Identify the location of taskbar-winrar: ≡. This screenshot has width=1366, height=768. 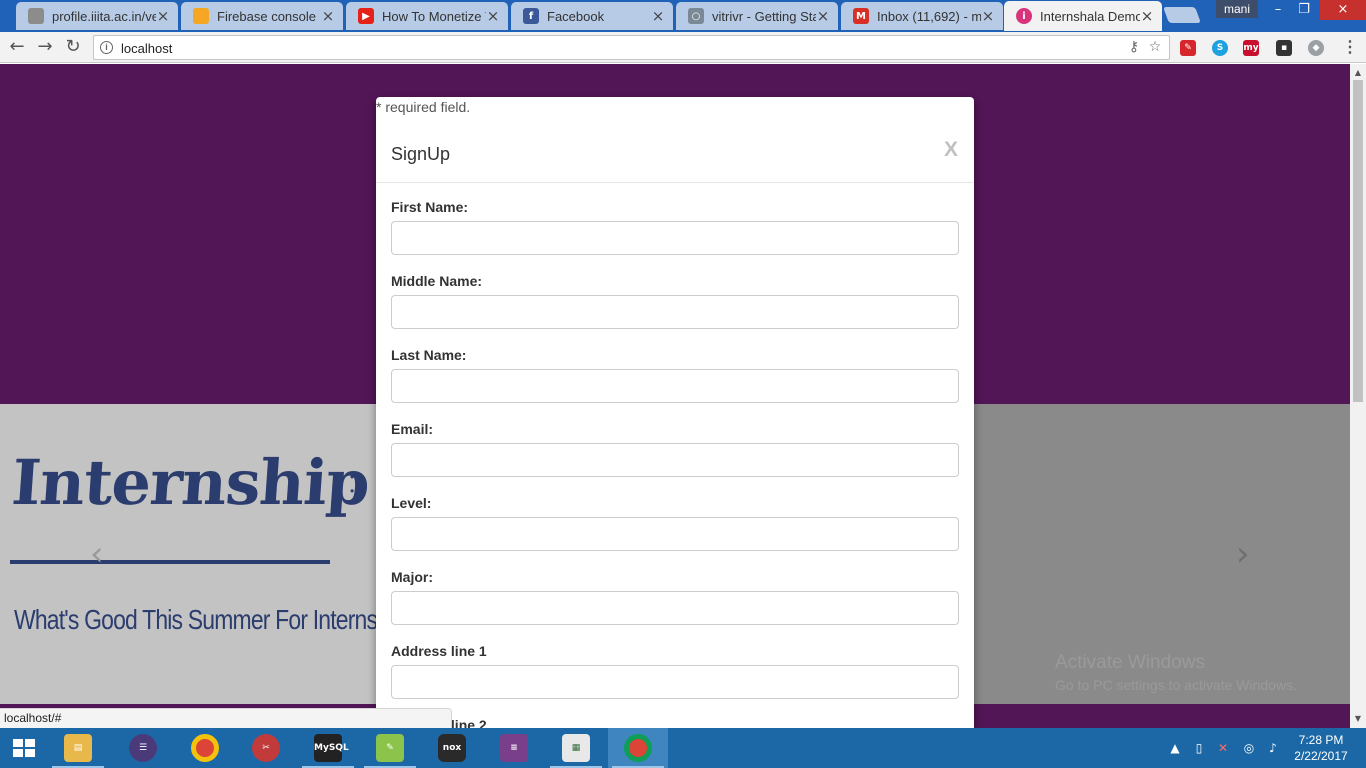
(514, 748).